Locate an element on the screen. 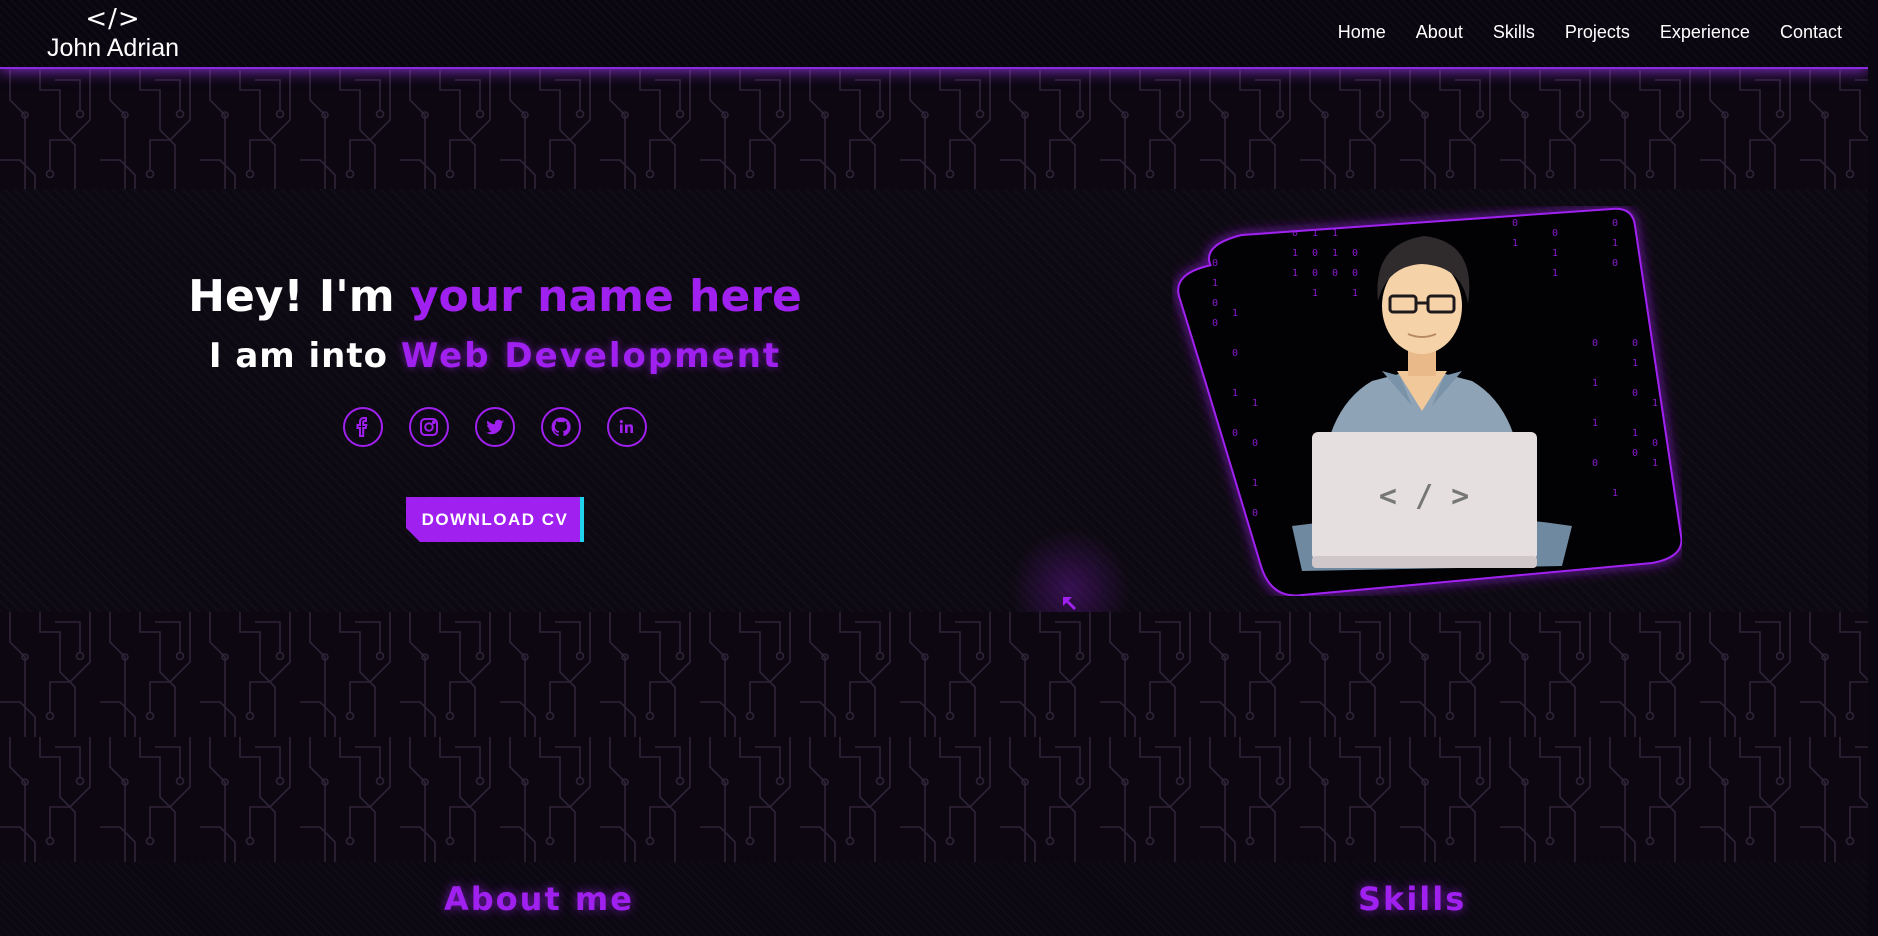 The height and width of the screenshot is (936, 1878). scrollbar is located at coordinates (1873, 468).